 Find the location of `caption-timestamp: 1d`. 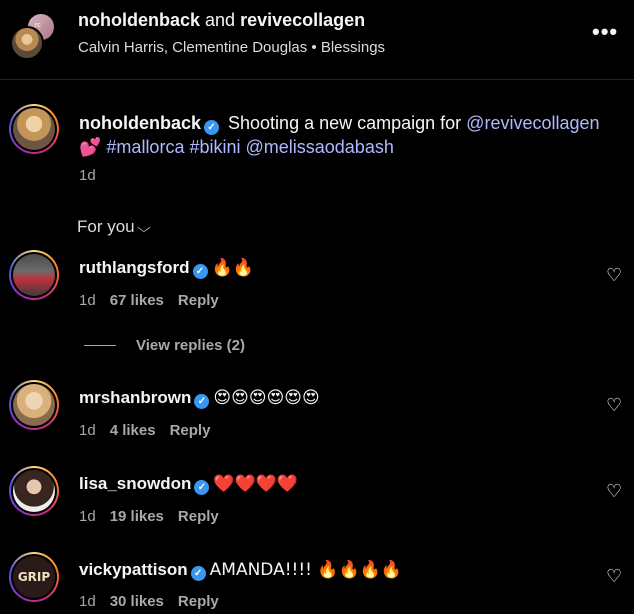

caption-timestamp: 1d is located at coordinates (87, 175).